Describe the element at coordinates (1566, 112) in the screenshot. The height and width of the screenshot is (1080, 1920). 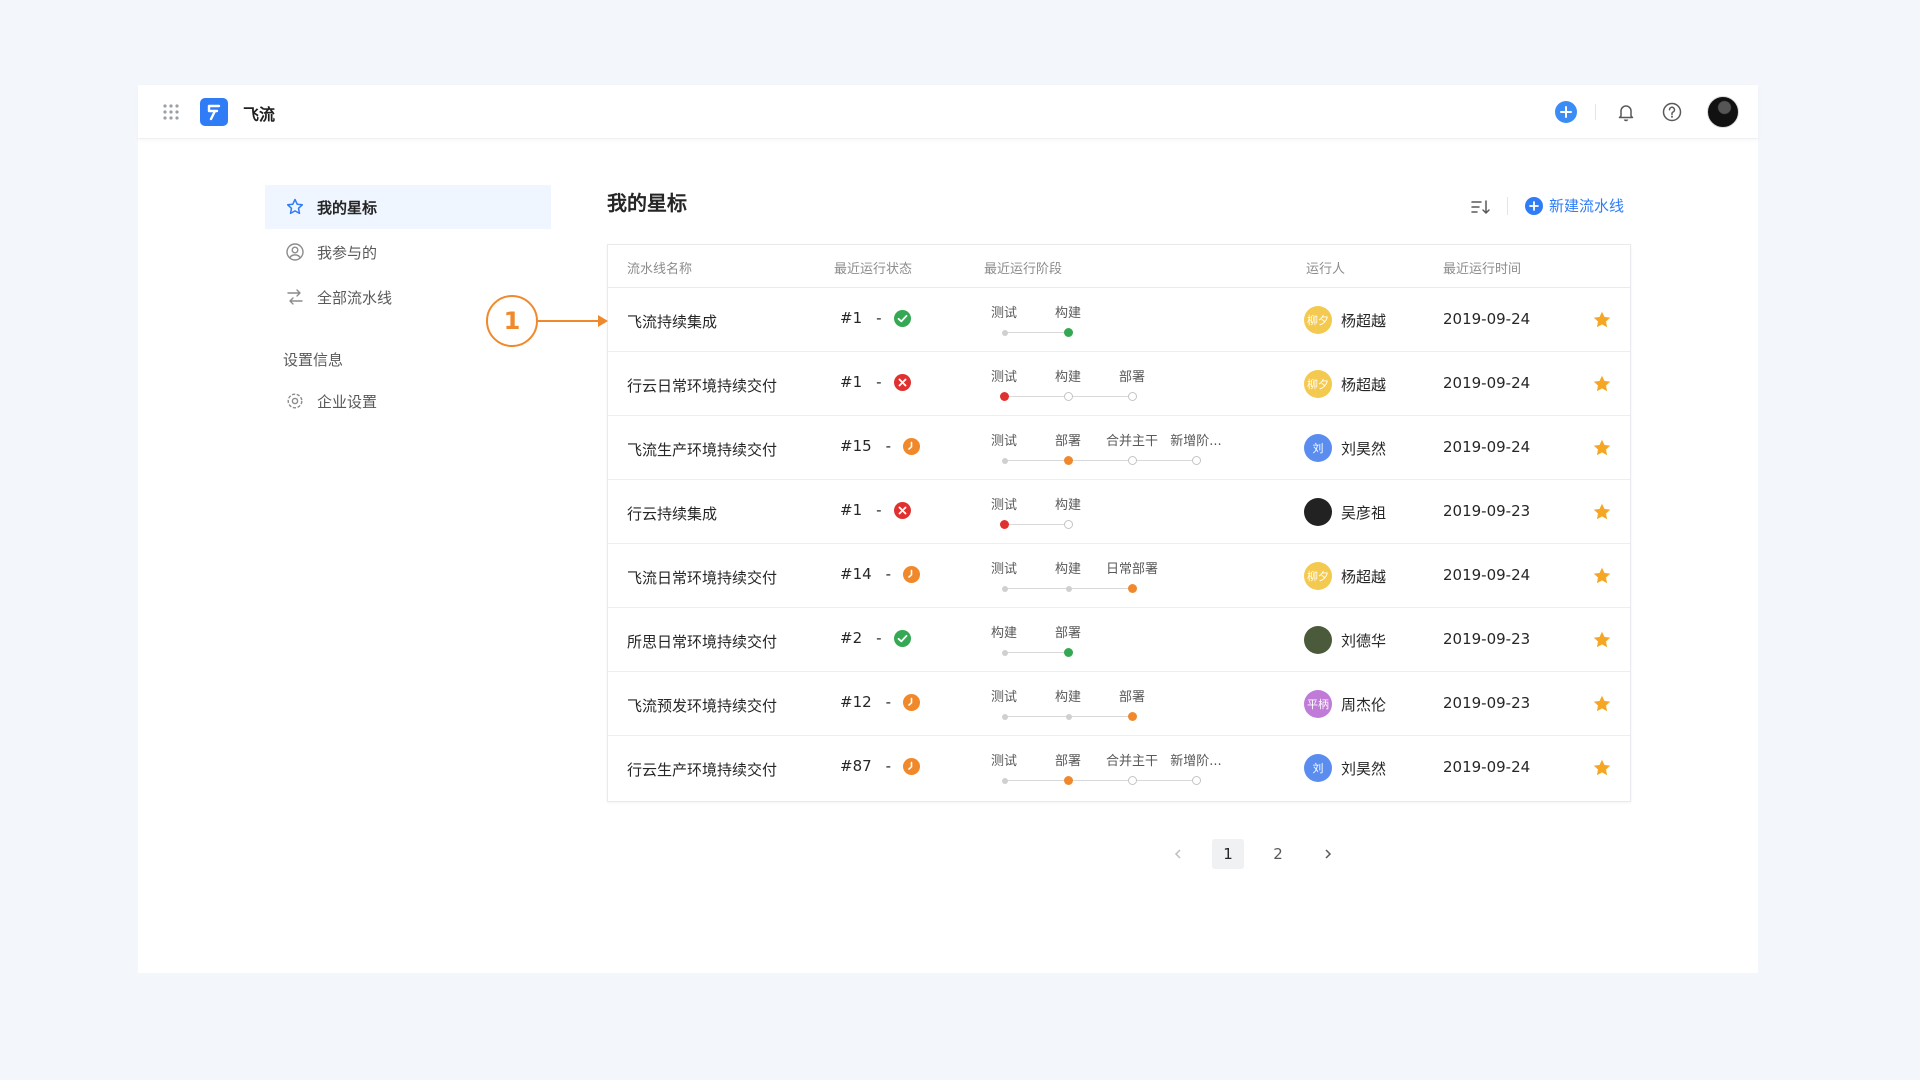
I see `create-plus-icon` at that location.